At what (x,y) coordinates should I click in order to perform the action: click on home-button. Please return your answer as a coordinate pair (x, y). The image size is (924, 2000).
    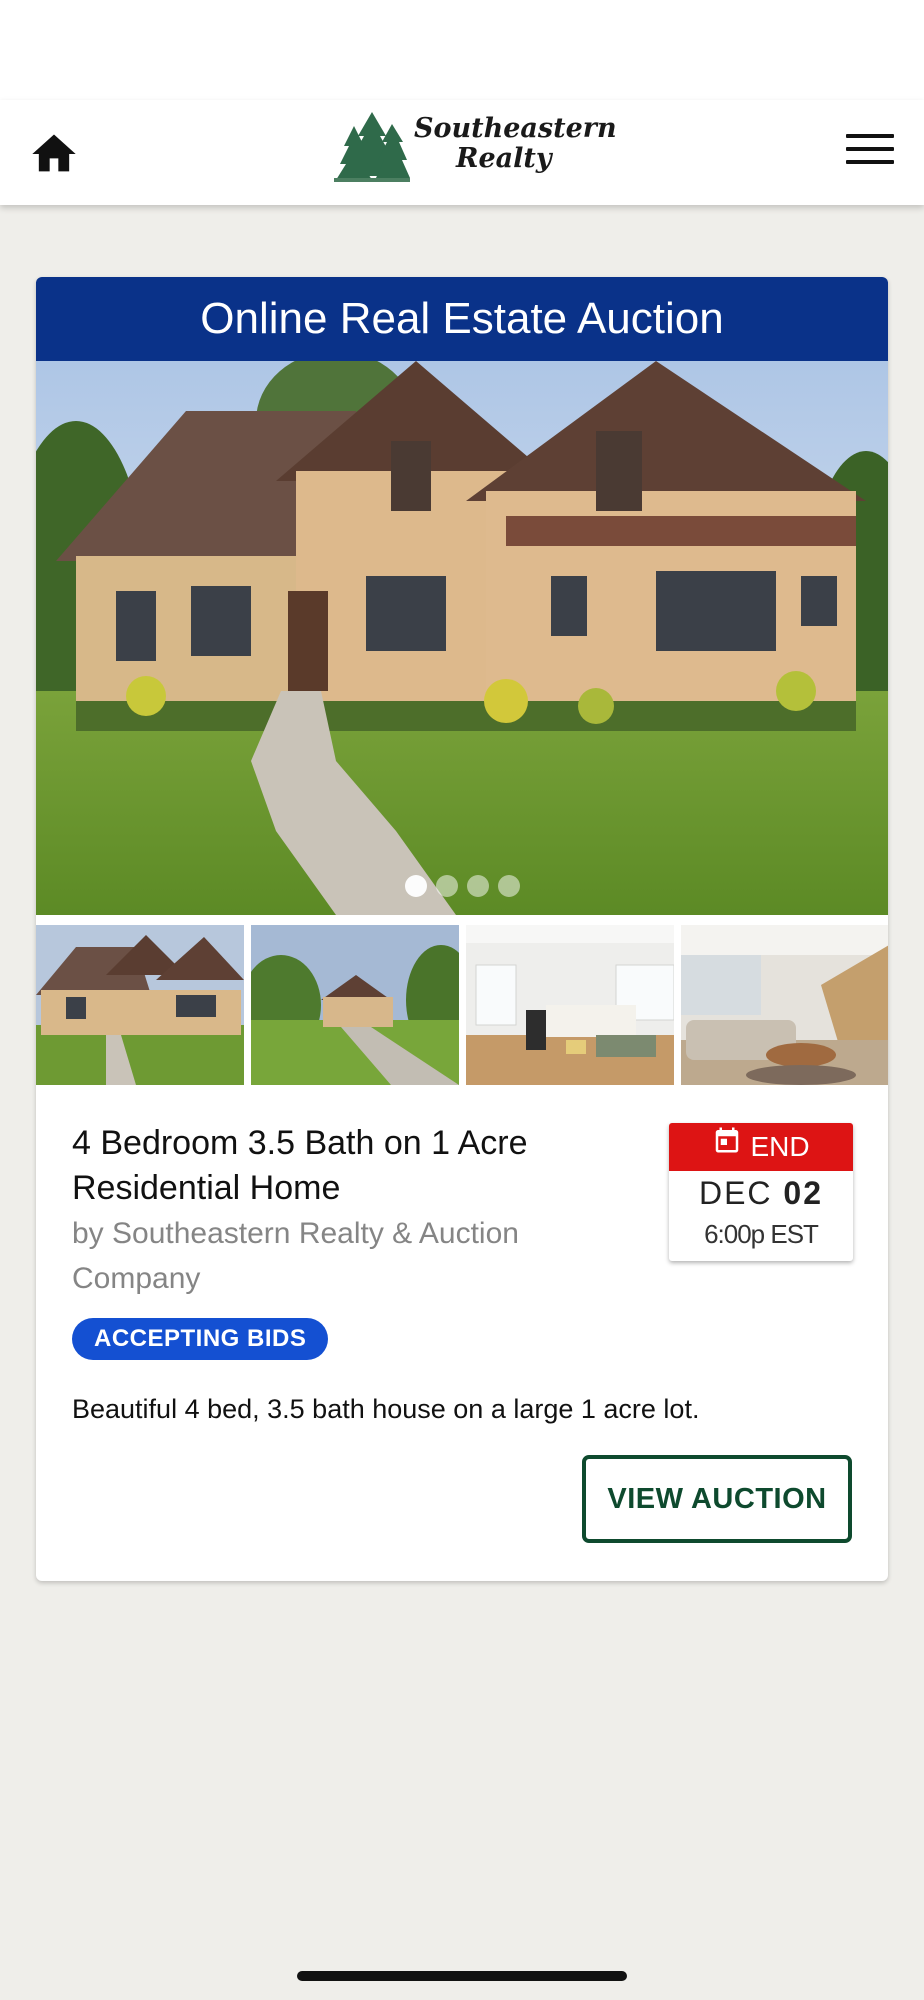
    Looking at the image, I should click on (54, 154).